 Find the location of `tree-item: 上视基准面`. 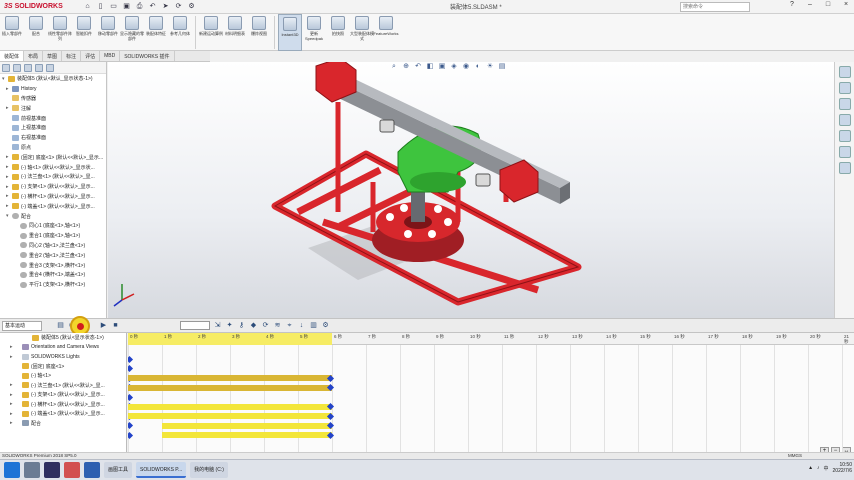

tree-item: 上视基准面 is located at coordinates (53, 128).